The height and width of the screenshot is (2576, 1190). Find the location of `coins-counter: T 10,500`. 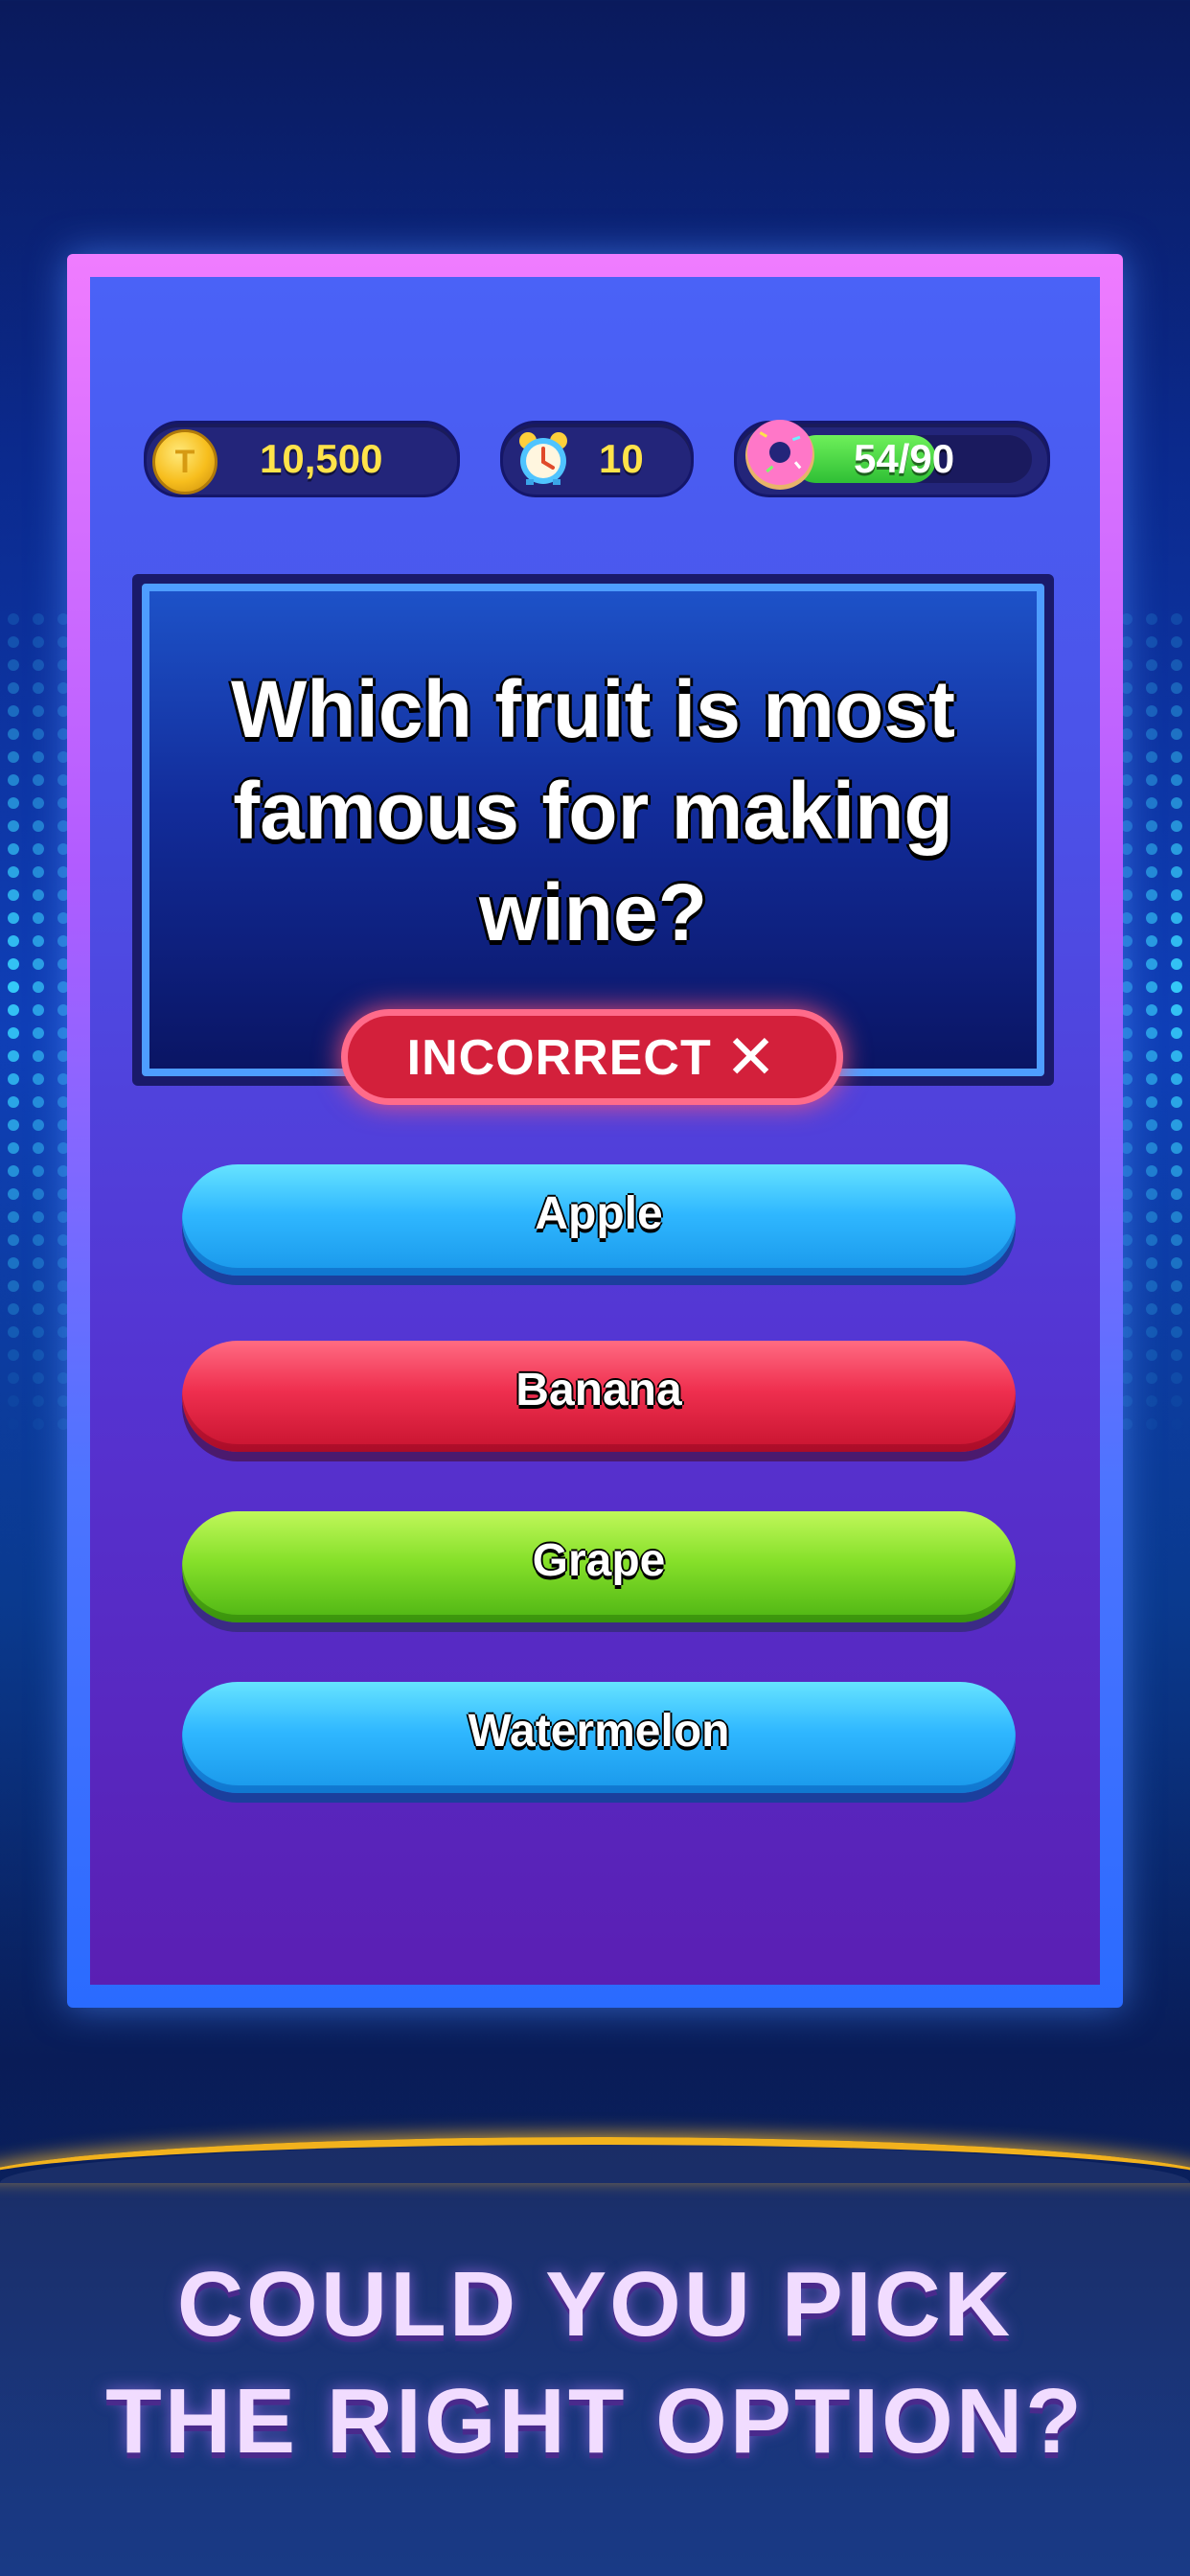

coins-counter: T 10,500 is located at coordinates (302, 459).